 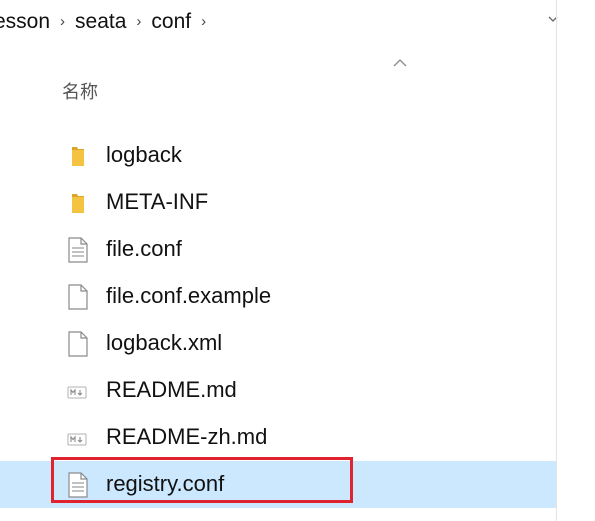 What do you see at coordinates (100, 22) in the screenshot?
I see `breadcrumb-item-seata: seata` at bounding box center [100, 22].